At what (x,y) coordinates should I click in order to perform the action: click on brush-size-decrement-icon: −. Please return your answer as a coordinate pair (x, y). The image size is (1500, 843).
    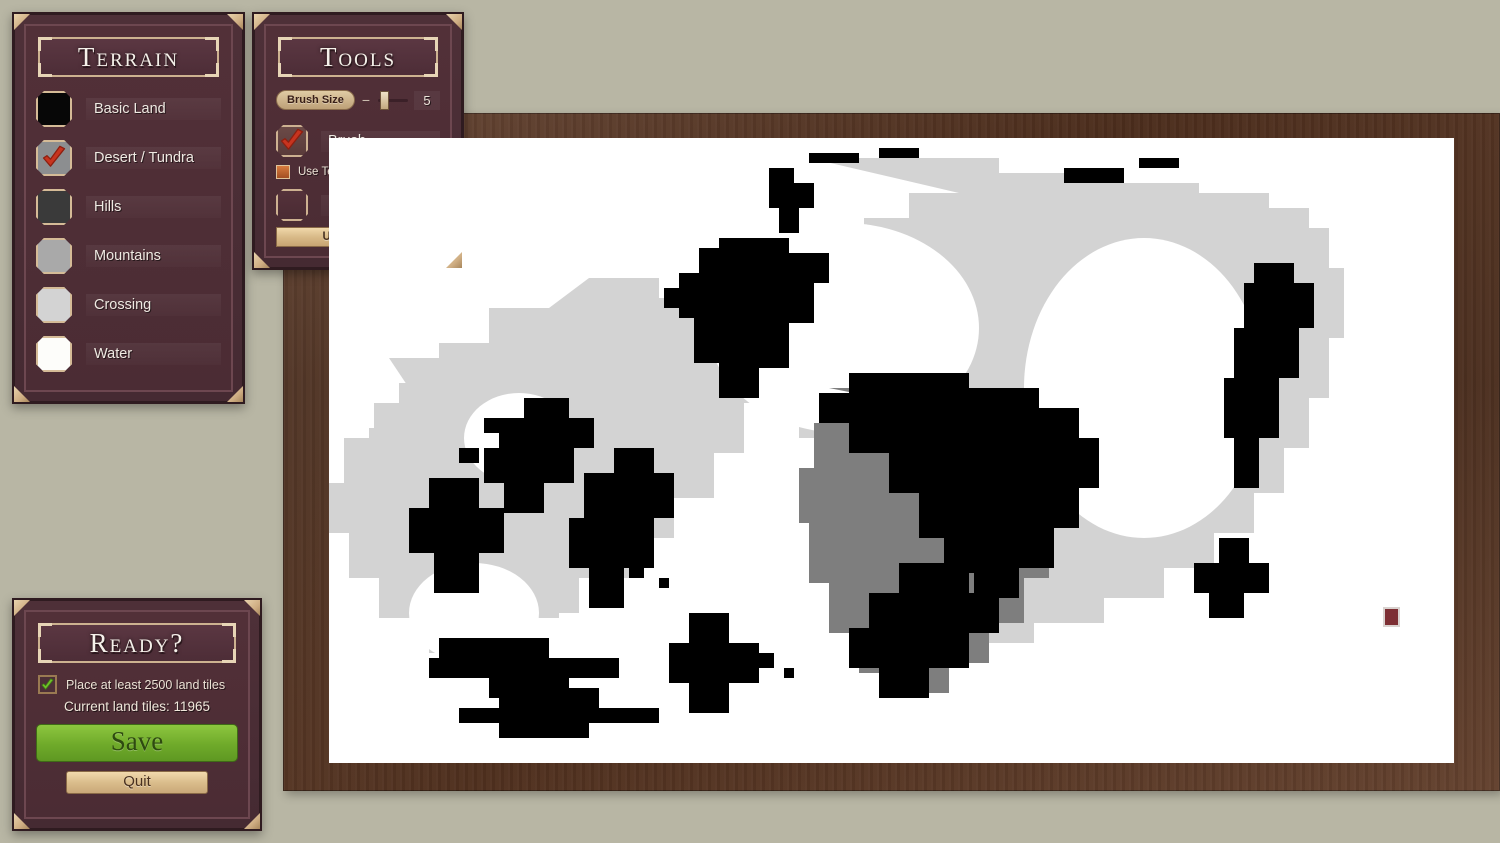
    Looking at the image, I should click on (366, 100).